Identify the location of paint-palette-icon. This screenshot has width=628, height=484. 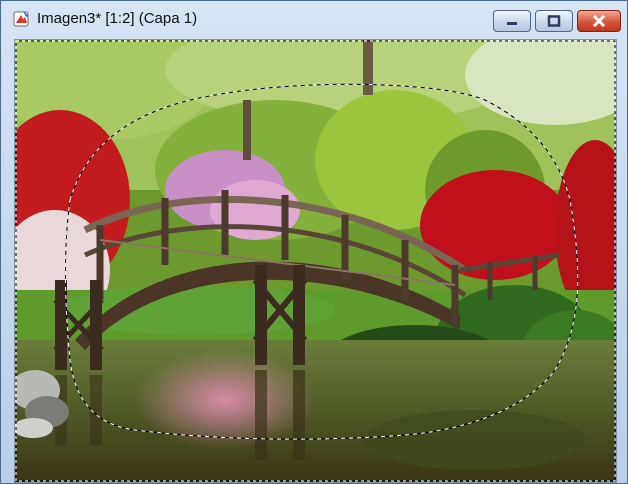
(22, 19).